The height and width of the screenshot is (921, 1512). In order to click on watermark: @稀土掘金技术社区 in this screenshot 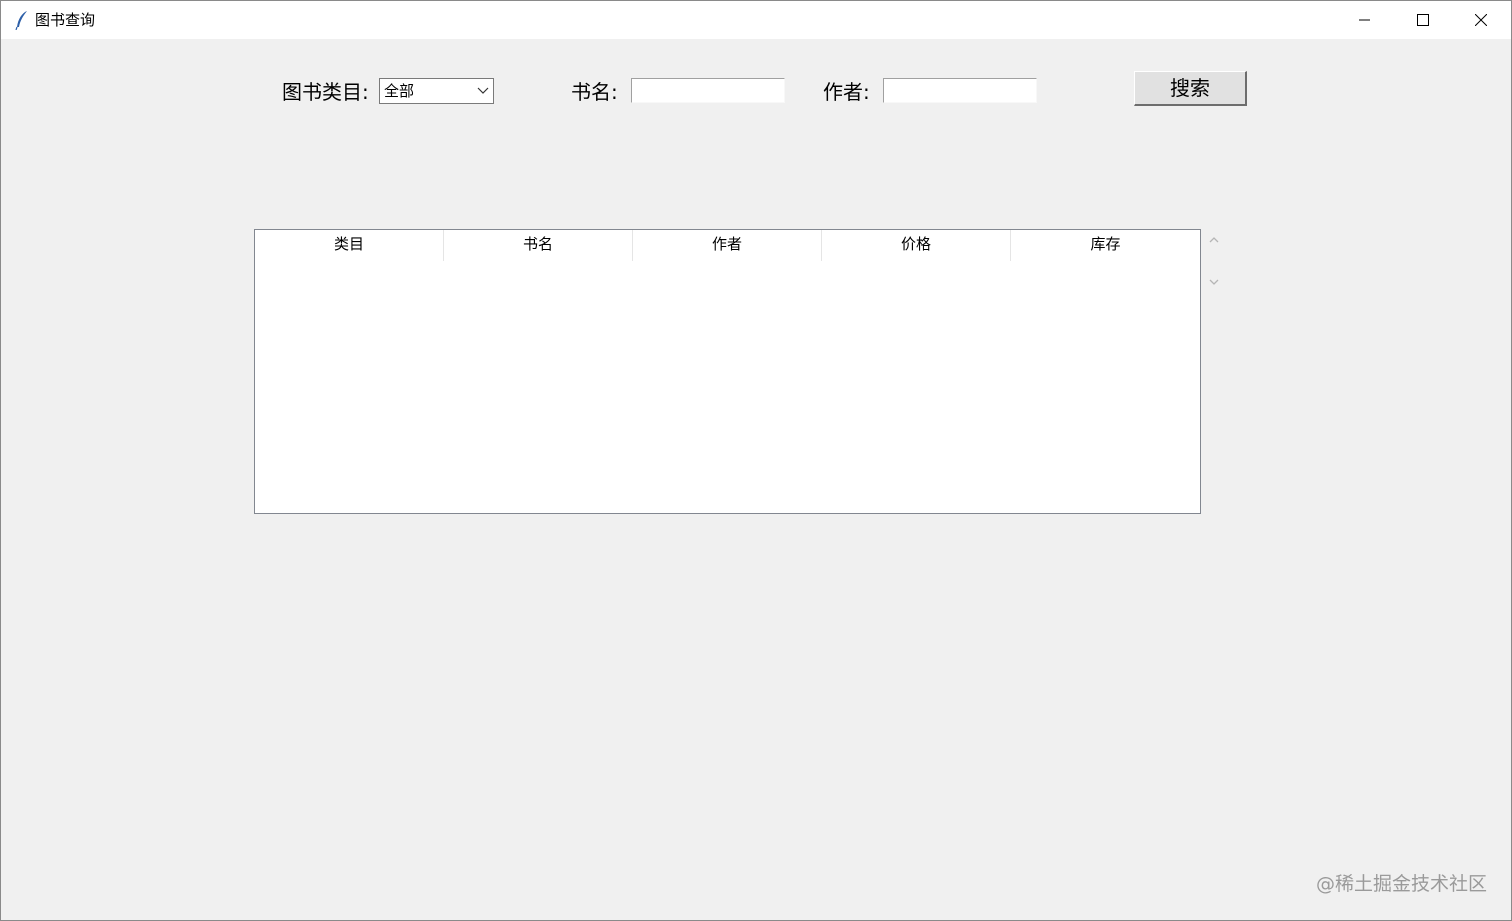, I will do `click(1401, 884)`.